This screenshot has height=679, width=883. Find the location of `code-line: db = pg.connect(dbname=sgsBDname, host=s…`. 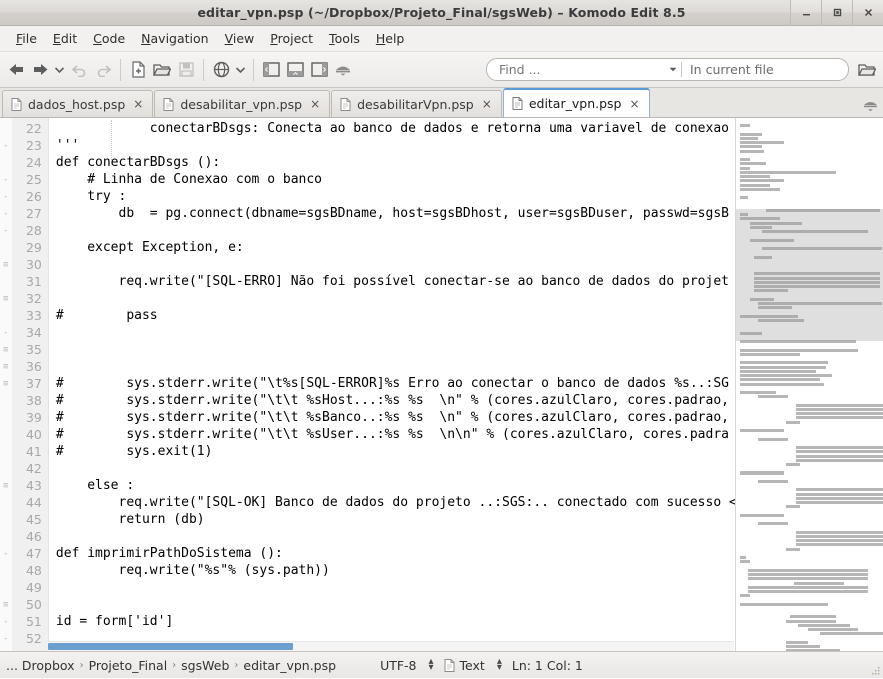

code-line: db = pg.connect(dbname=sgsBDname, host=s… is located at coordinates (395, 213).